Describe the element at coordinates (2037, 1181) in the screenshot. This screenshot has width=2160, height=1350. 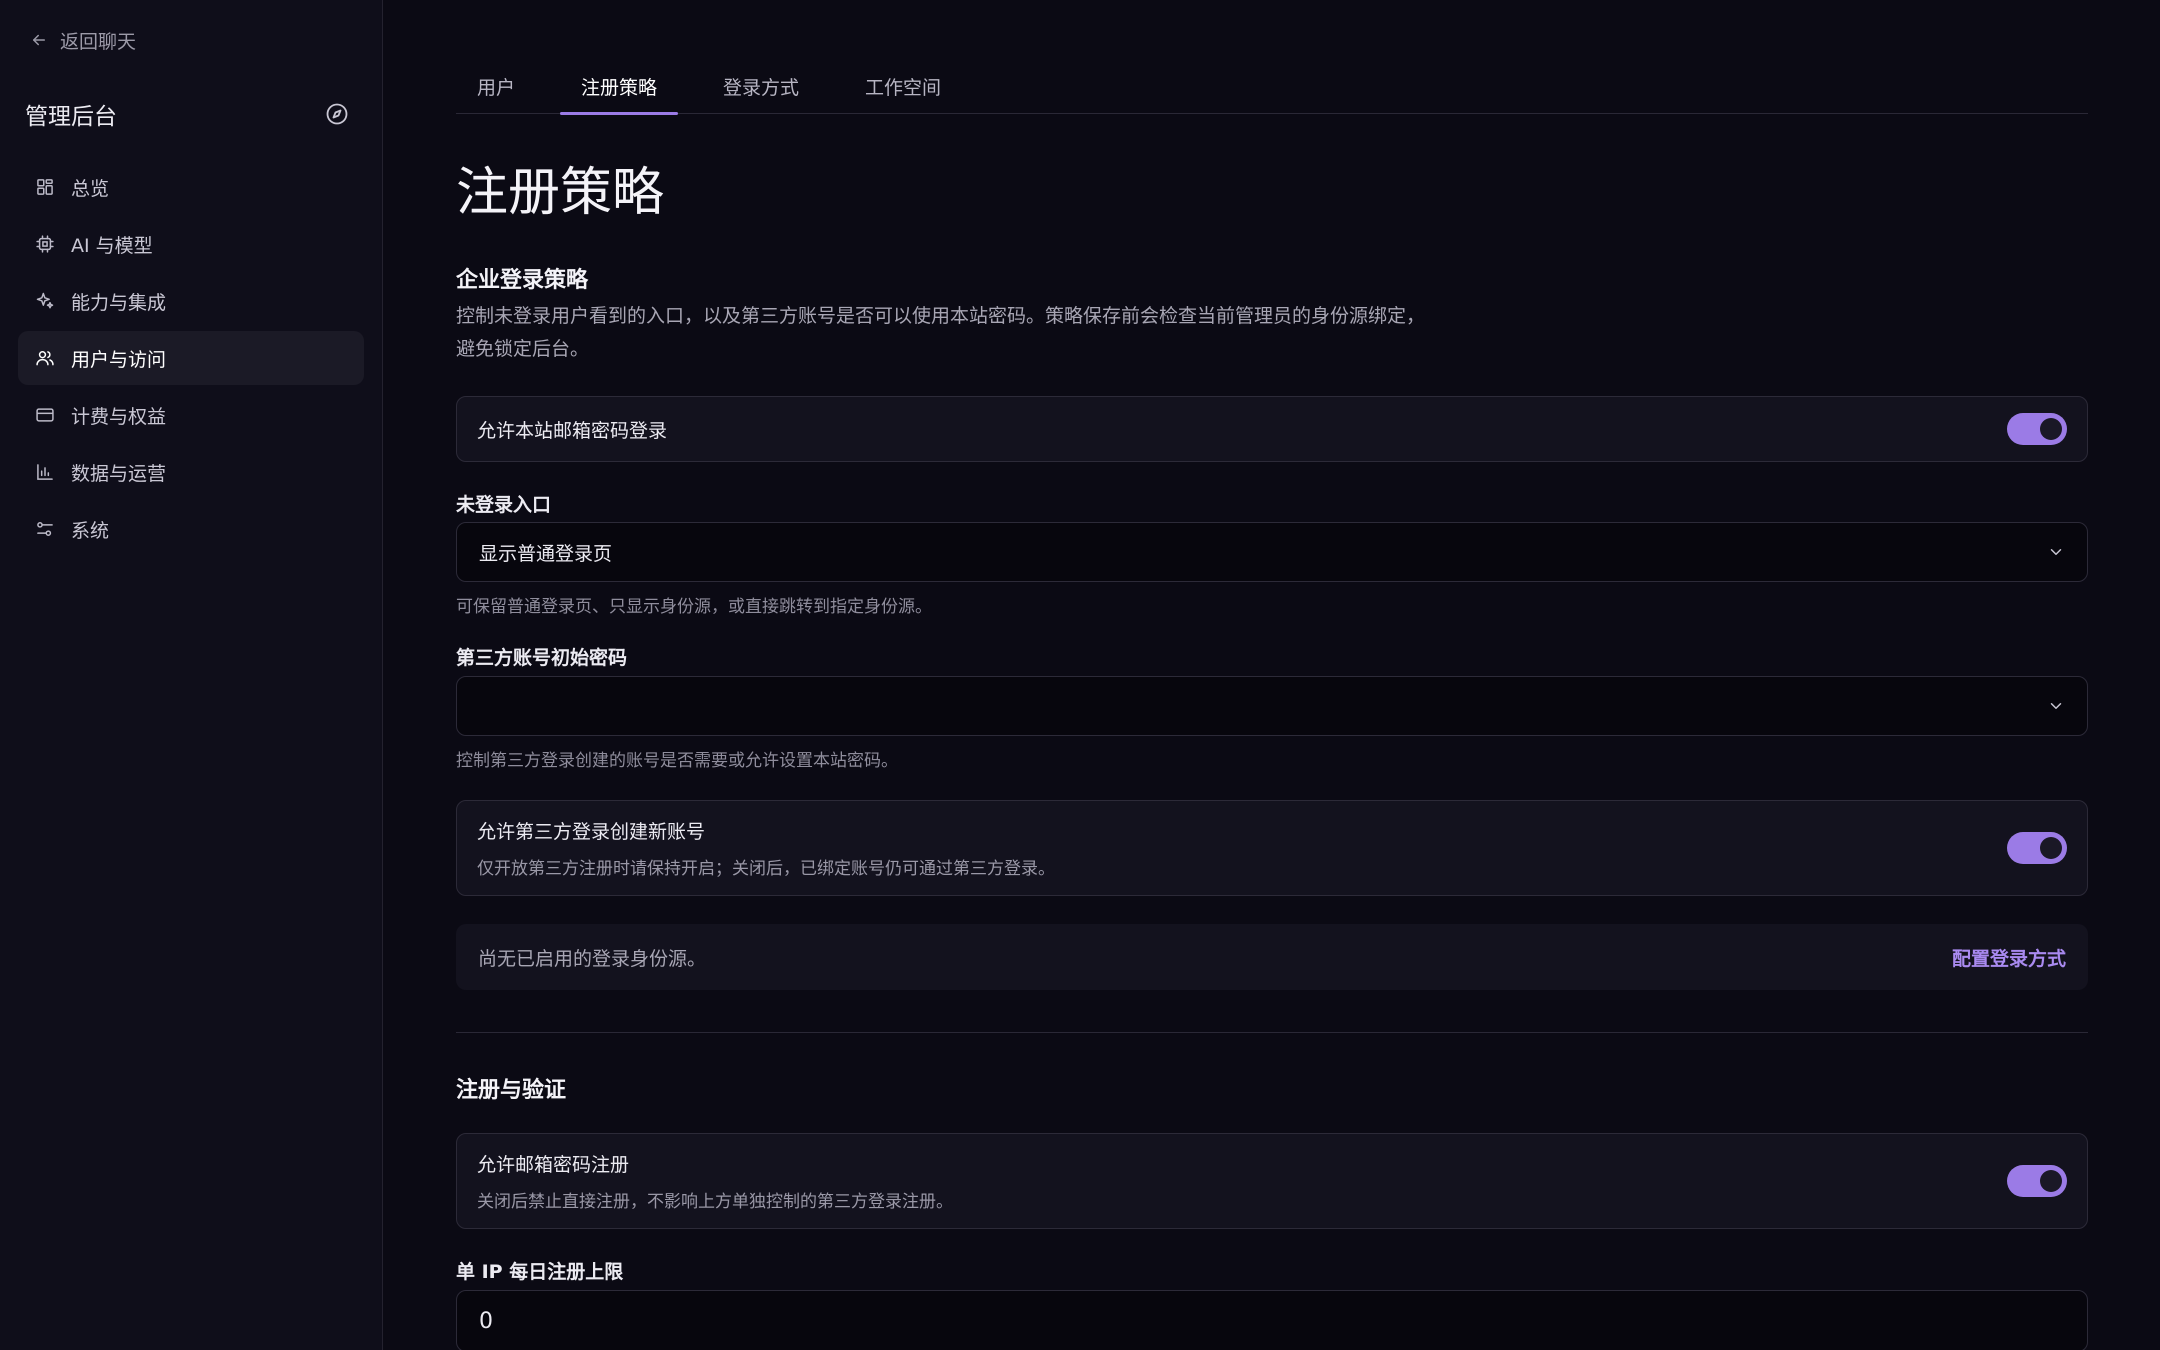
I see `email-register-toggle` at that location.